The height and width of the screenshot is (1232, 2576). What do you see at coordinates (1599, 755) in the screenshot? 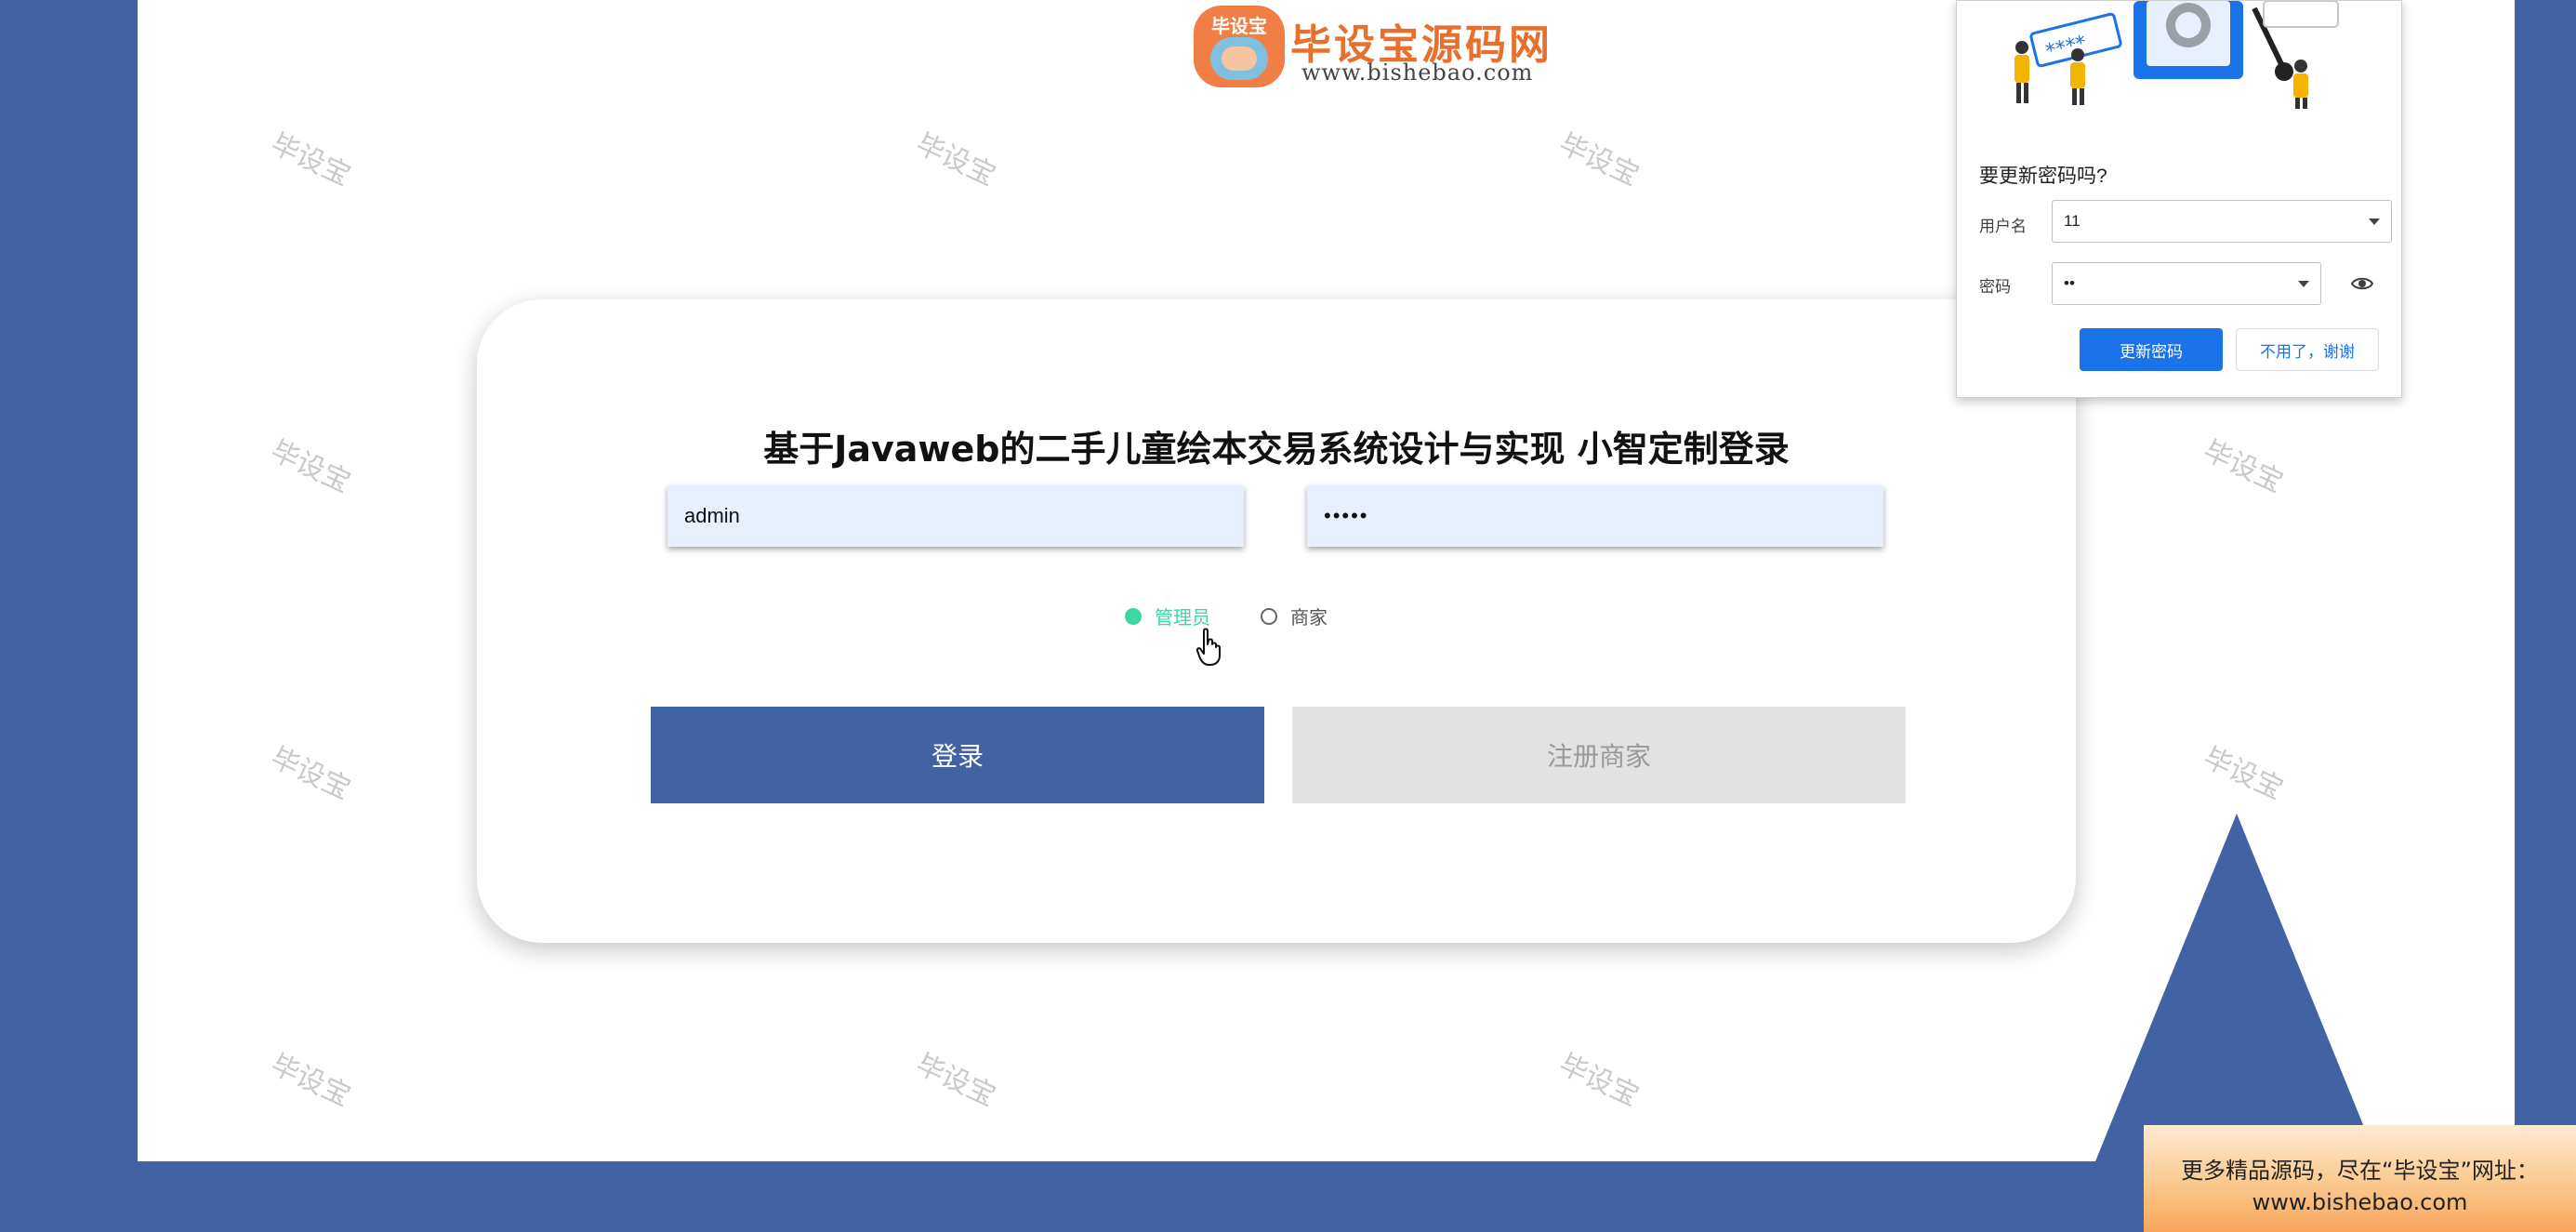
I see `register-merchant-button: 注册商家` at bounding box center [1599, 755].